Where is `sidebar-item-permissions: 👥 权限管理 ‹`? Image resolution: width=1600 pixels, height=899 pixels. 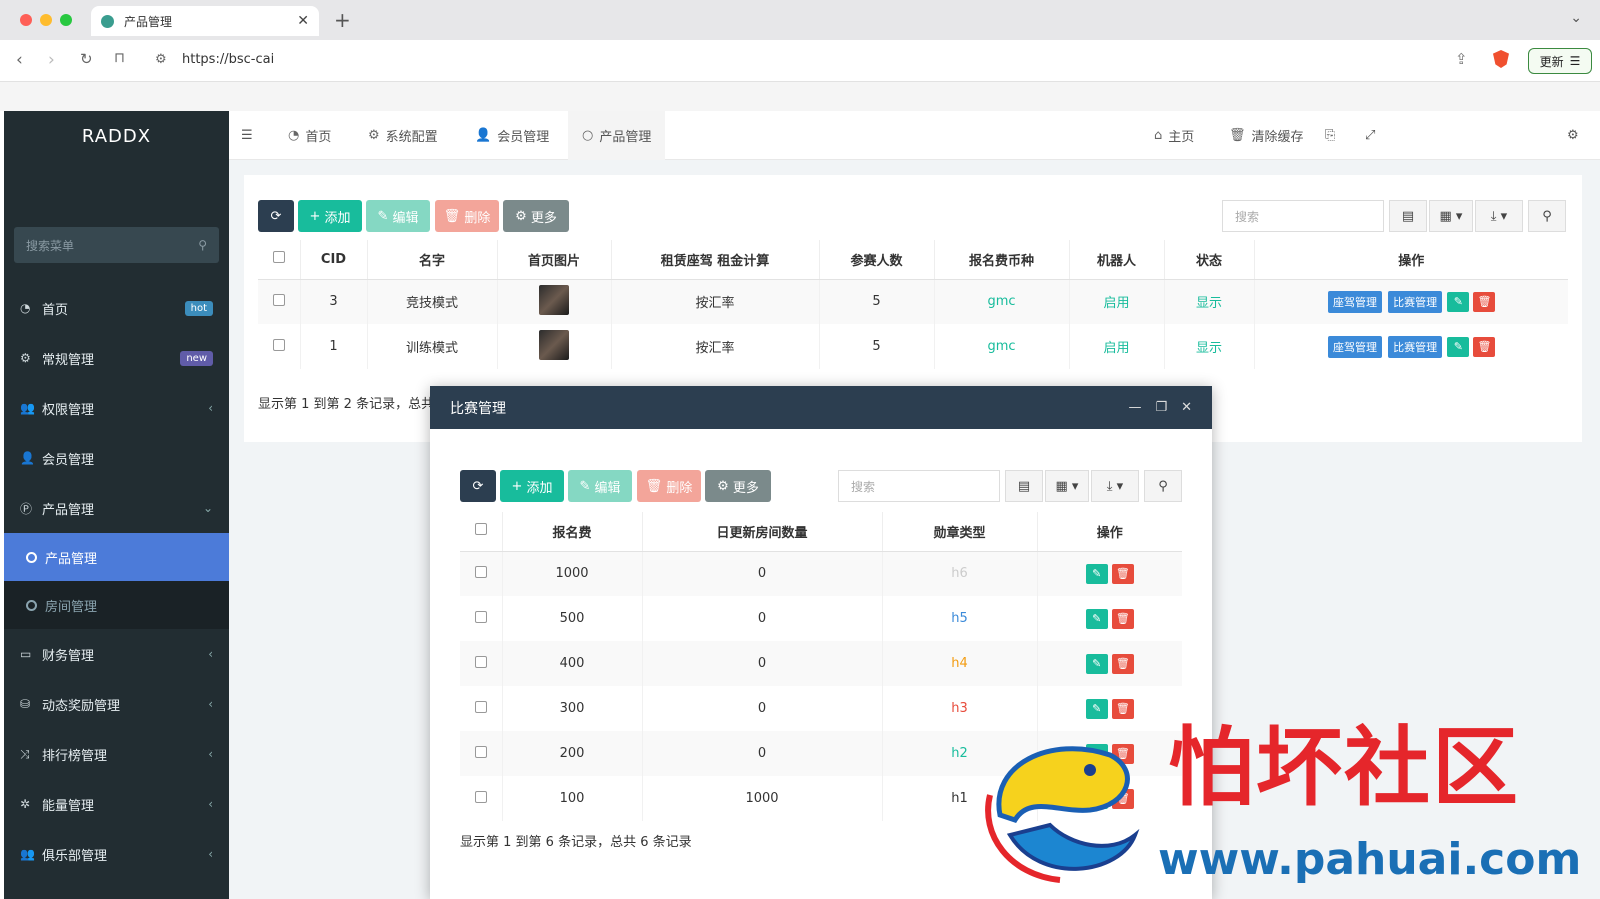
sidebar-item-permissions: 👥 权限管理 ‹ is located at coordinates (116, 408).